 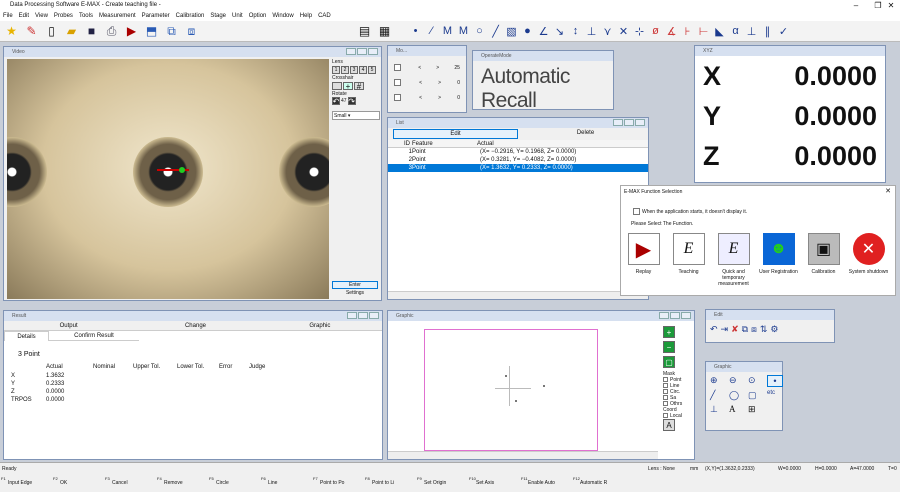 I want to click on tab-graphic: Graphic, so click(x=320, y=325).